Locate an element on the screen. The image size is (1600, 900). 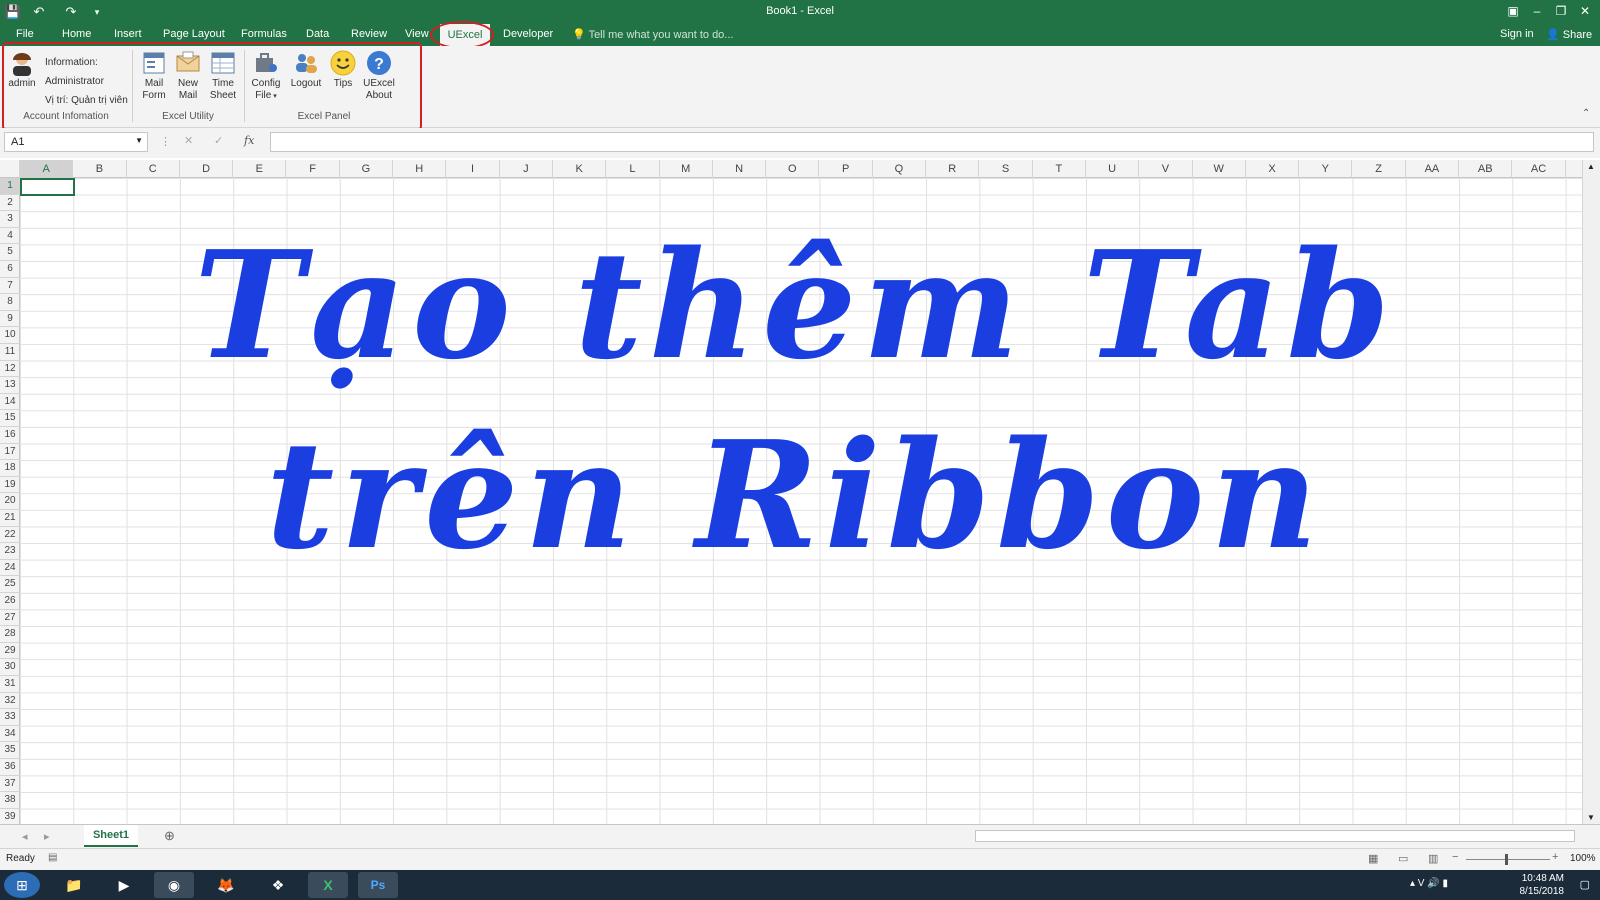
row-header: 11 is located at coordinates (10, 352).